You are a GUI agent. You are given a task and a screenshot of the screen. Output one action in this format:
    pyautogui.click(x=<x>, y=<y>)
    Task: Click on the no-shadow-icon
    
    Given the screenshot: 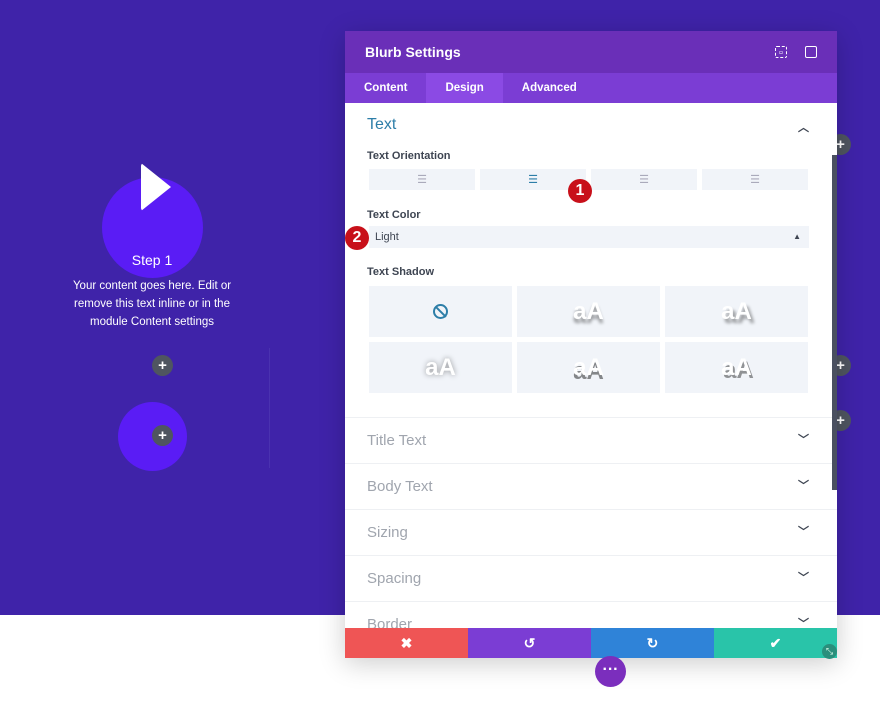 What is the action you would take?
    pyautogui.click(x=440, y=311)
    